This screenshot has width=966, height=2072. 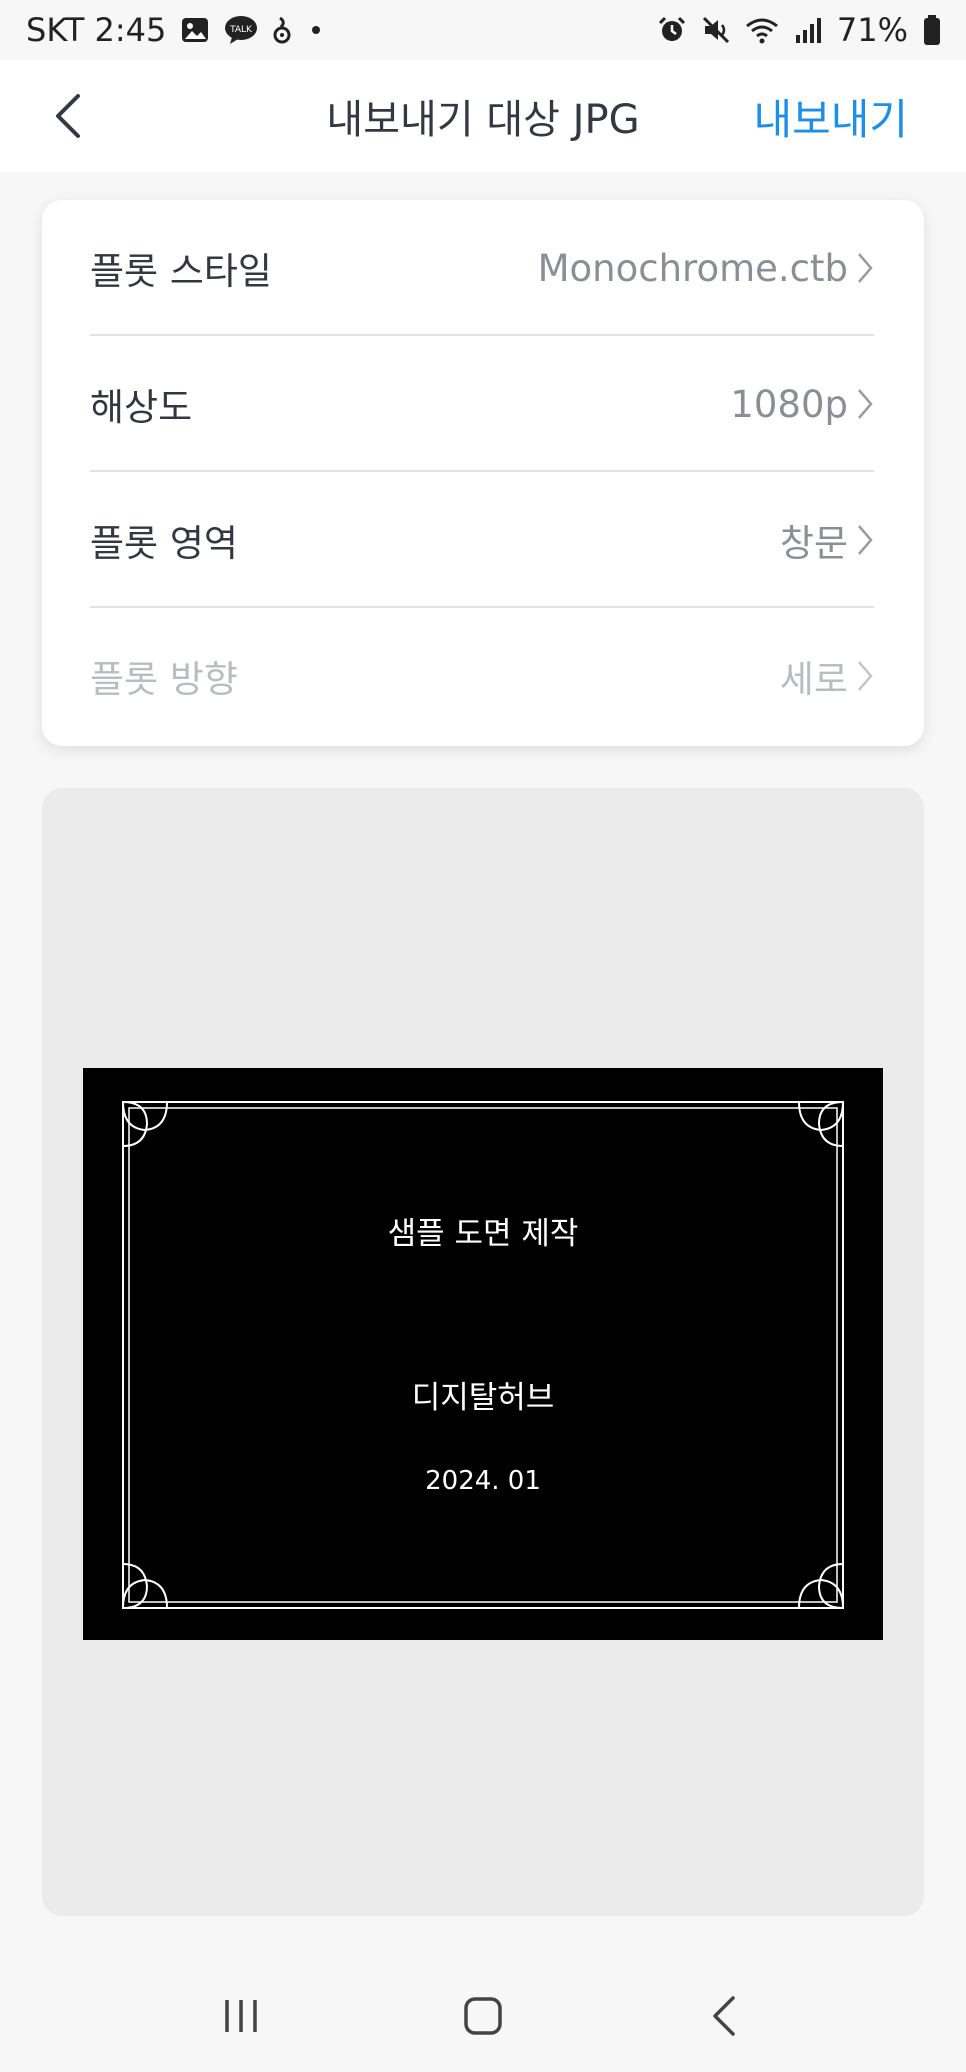 What do you see at coordinates (872, 30) in the screenshot?
I see `battery-percent: 71%` at bounding box center [872, 30].